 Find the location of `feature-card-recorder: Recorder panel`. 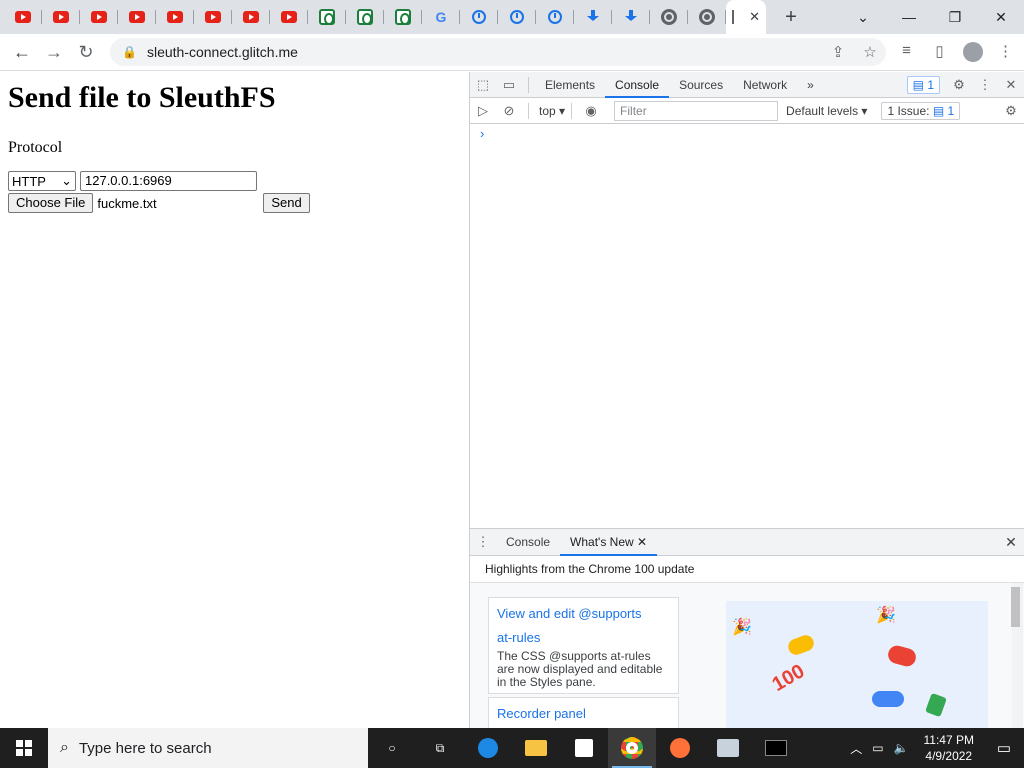

feature-card-recorder: Recorder panel is located at coordinates (583, 713).